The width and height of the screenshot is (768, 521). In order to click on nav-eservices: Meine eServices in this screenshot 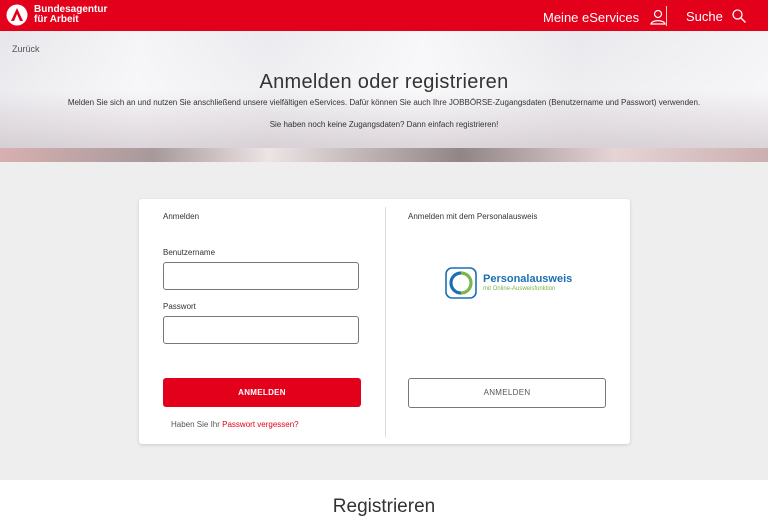, I will do `click(605, 17)`.